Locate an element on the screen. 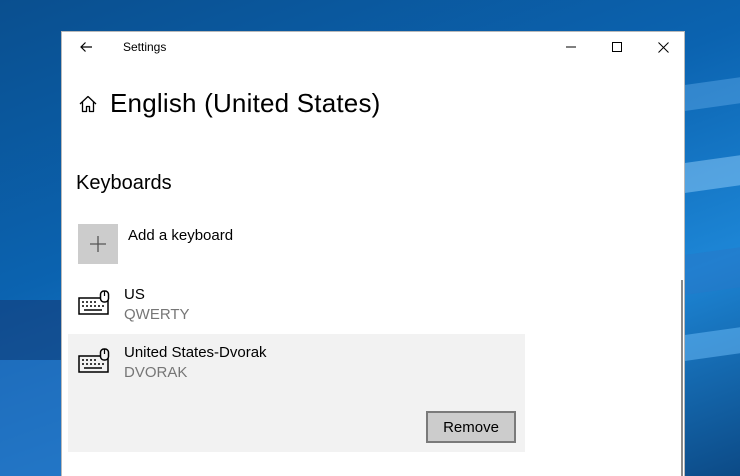 The image size is (740, 476). keyboard-item-us: US QWERTY is located at coordinates (296, 312).